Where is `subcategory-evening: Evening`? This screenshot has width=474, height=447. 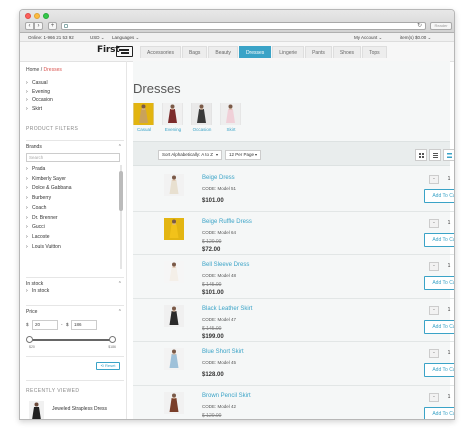 subcategory-evening: Evening is located at coordinates (173, 117).